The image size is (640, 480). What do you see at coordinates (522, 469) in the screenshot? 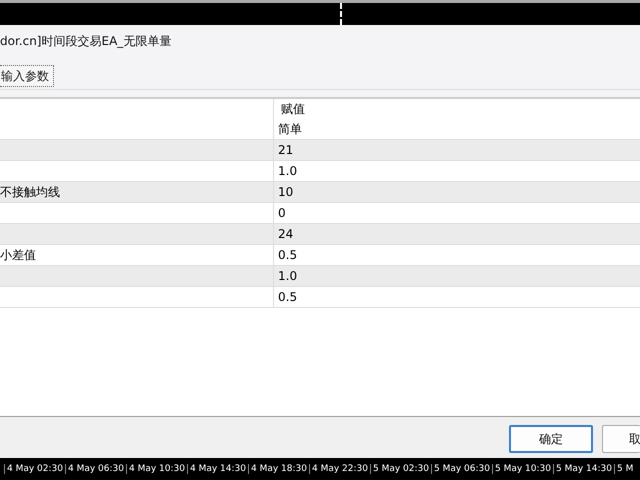
I see `time-label: 5 May 10:30` at bounding box center [522, 469].